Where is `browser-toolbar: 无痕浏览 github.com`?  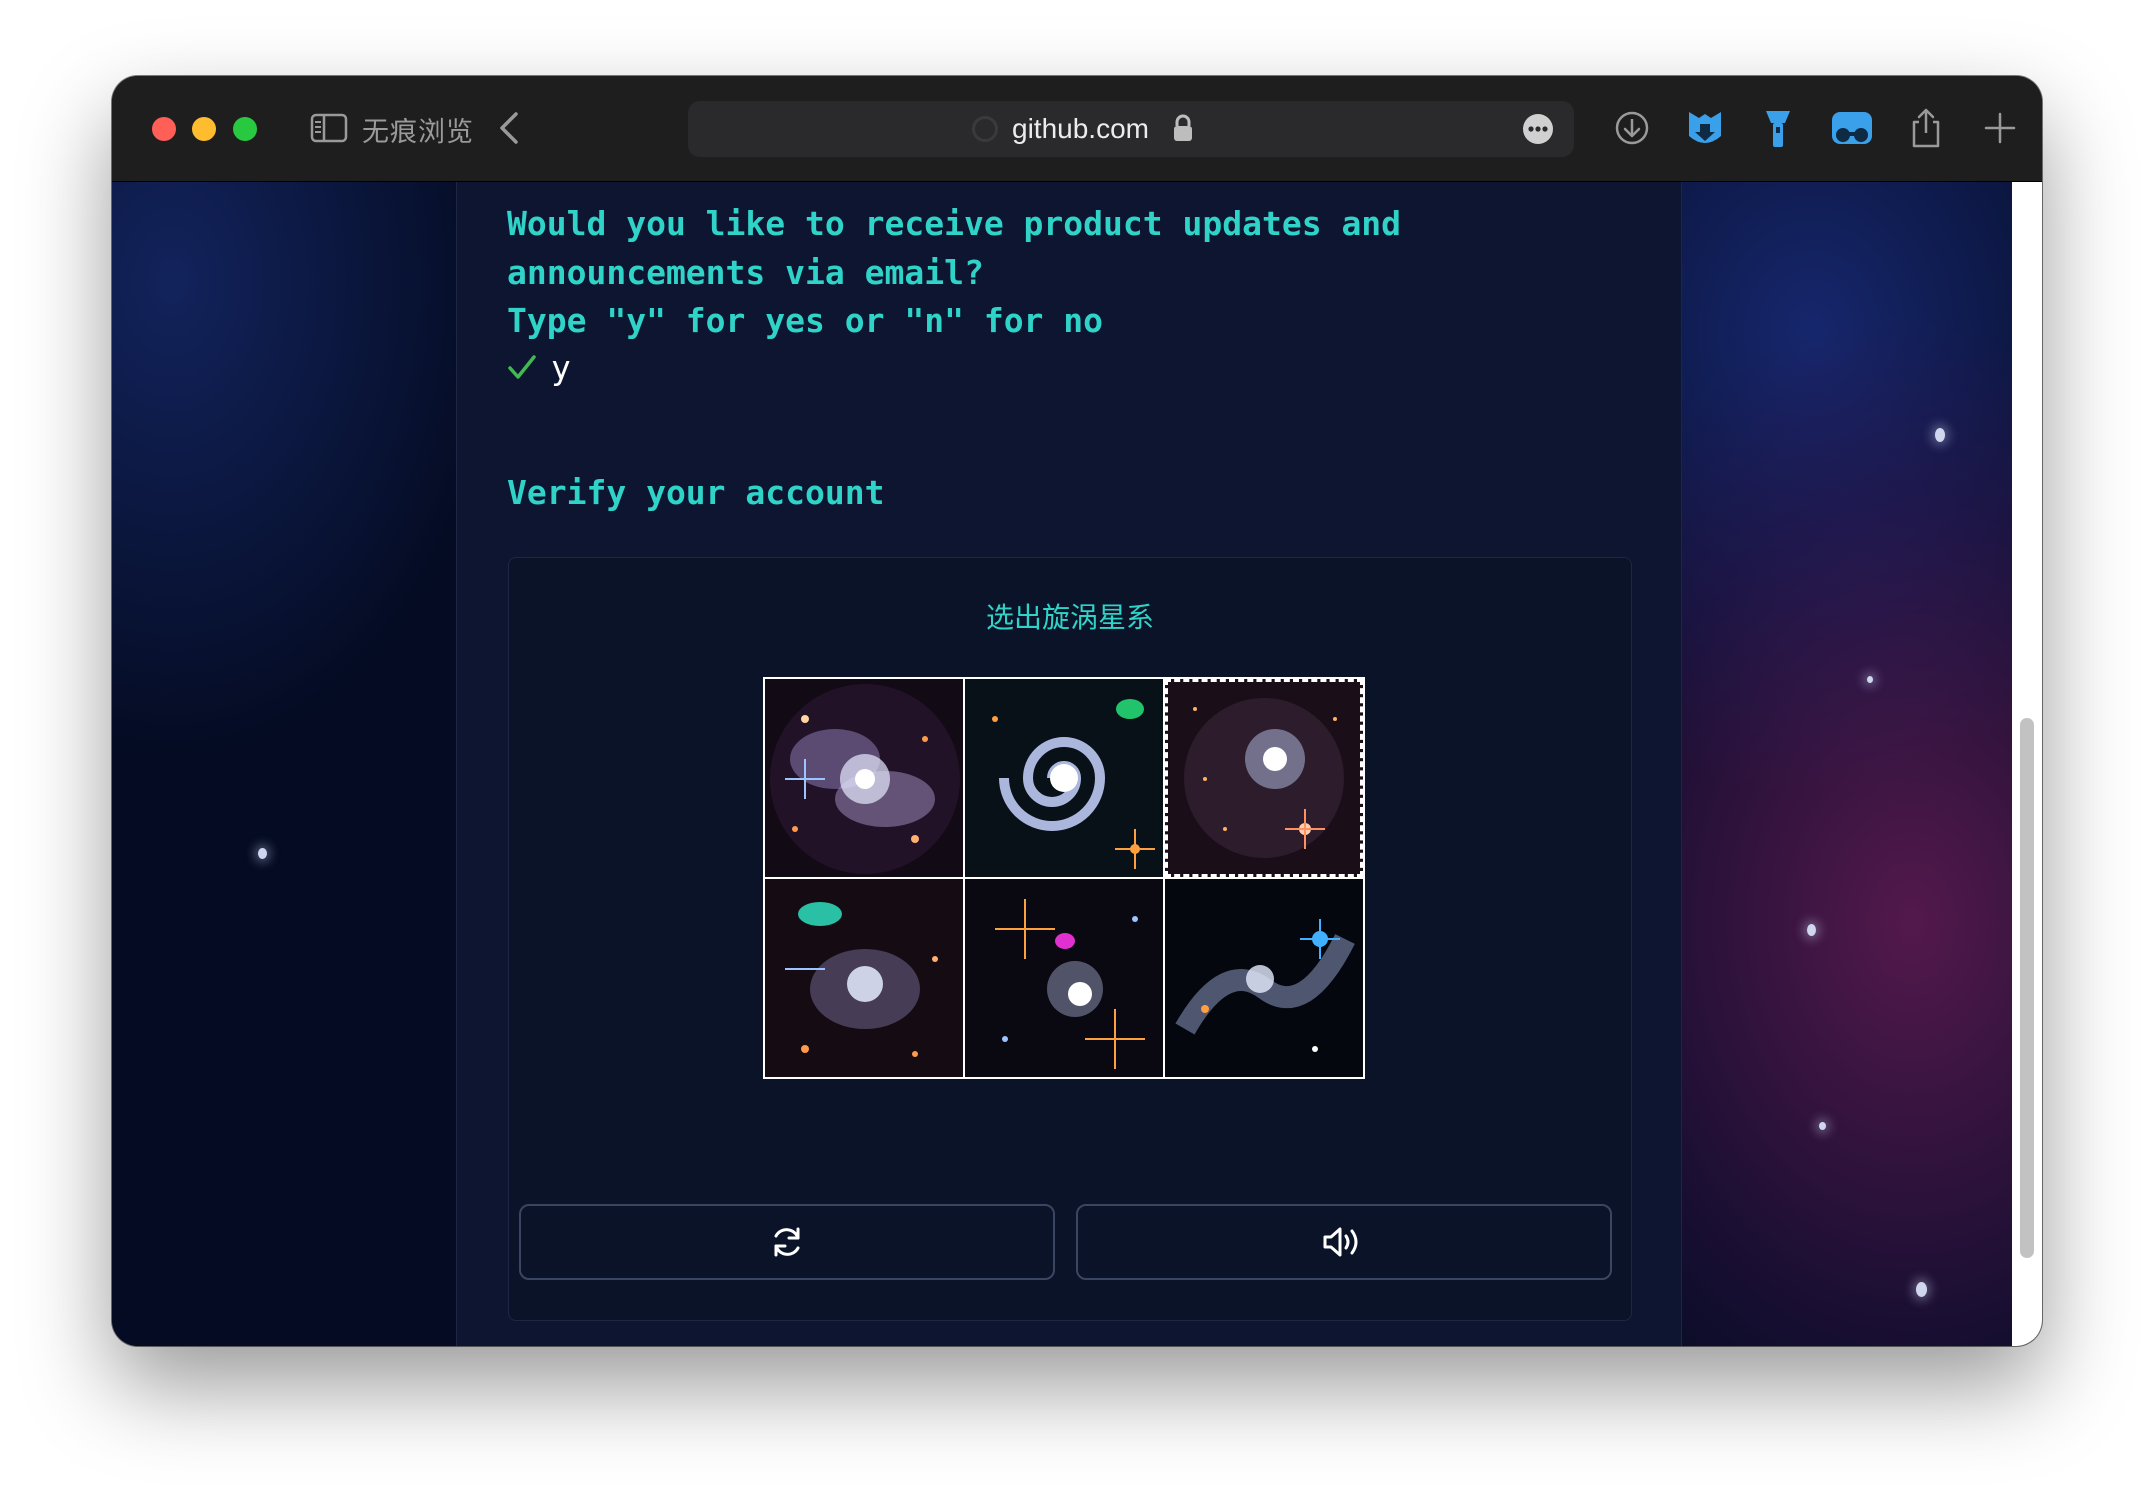
browser-toolbar: 无痕浏览 github.com is located at coordinates (1077, 129).